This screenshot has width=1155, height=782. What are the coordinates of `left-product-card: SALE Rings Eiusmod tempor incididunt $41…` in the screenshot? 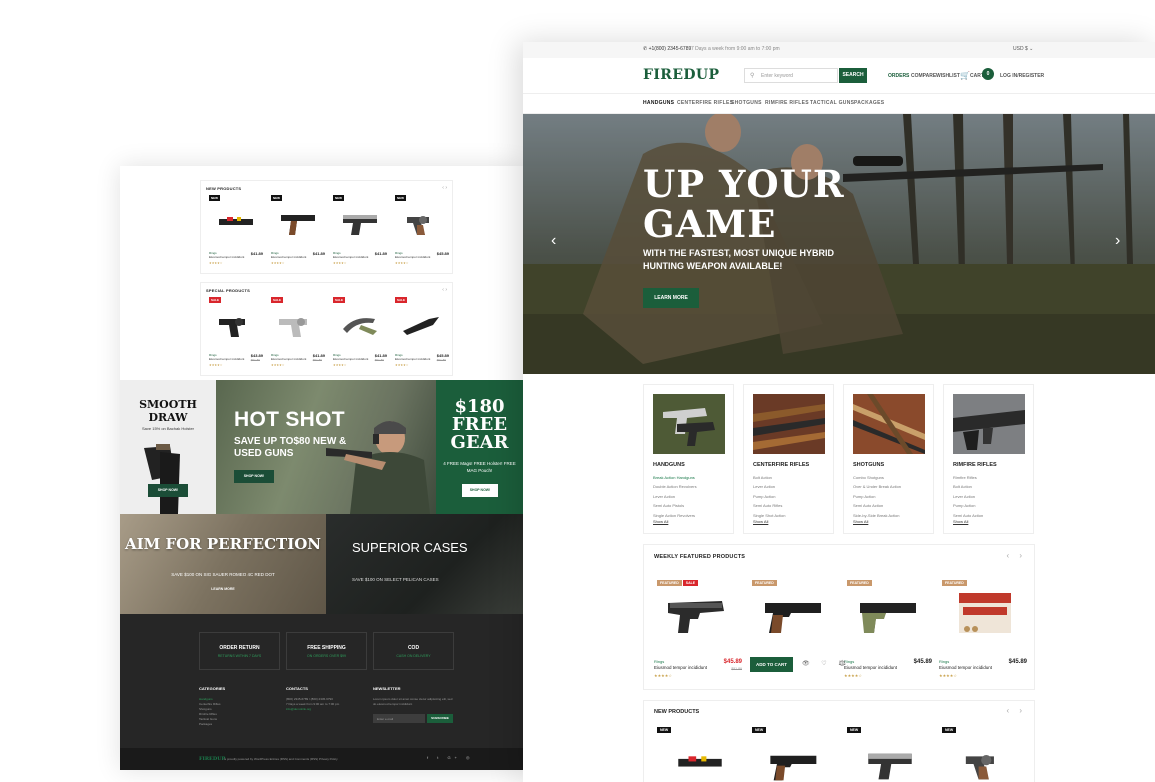 It's located at (298, 334).